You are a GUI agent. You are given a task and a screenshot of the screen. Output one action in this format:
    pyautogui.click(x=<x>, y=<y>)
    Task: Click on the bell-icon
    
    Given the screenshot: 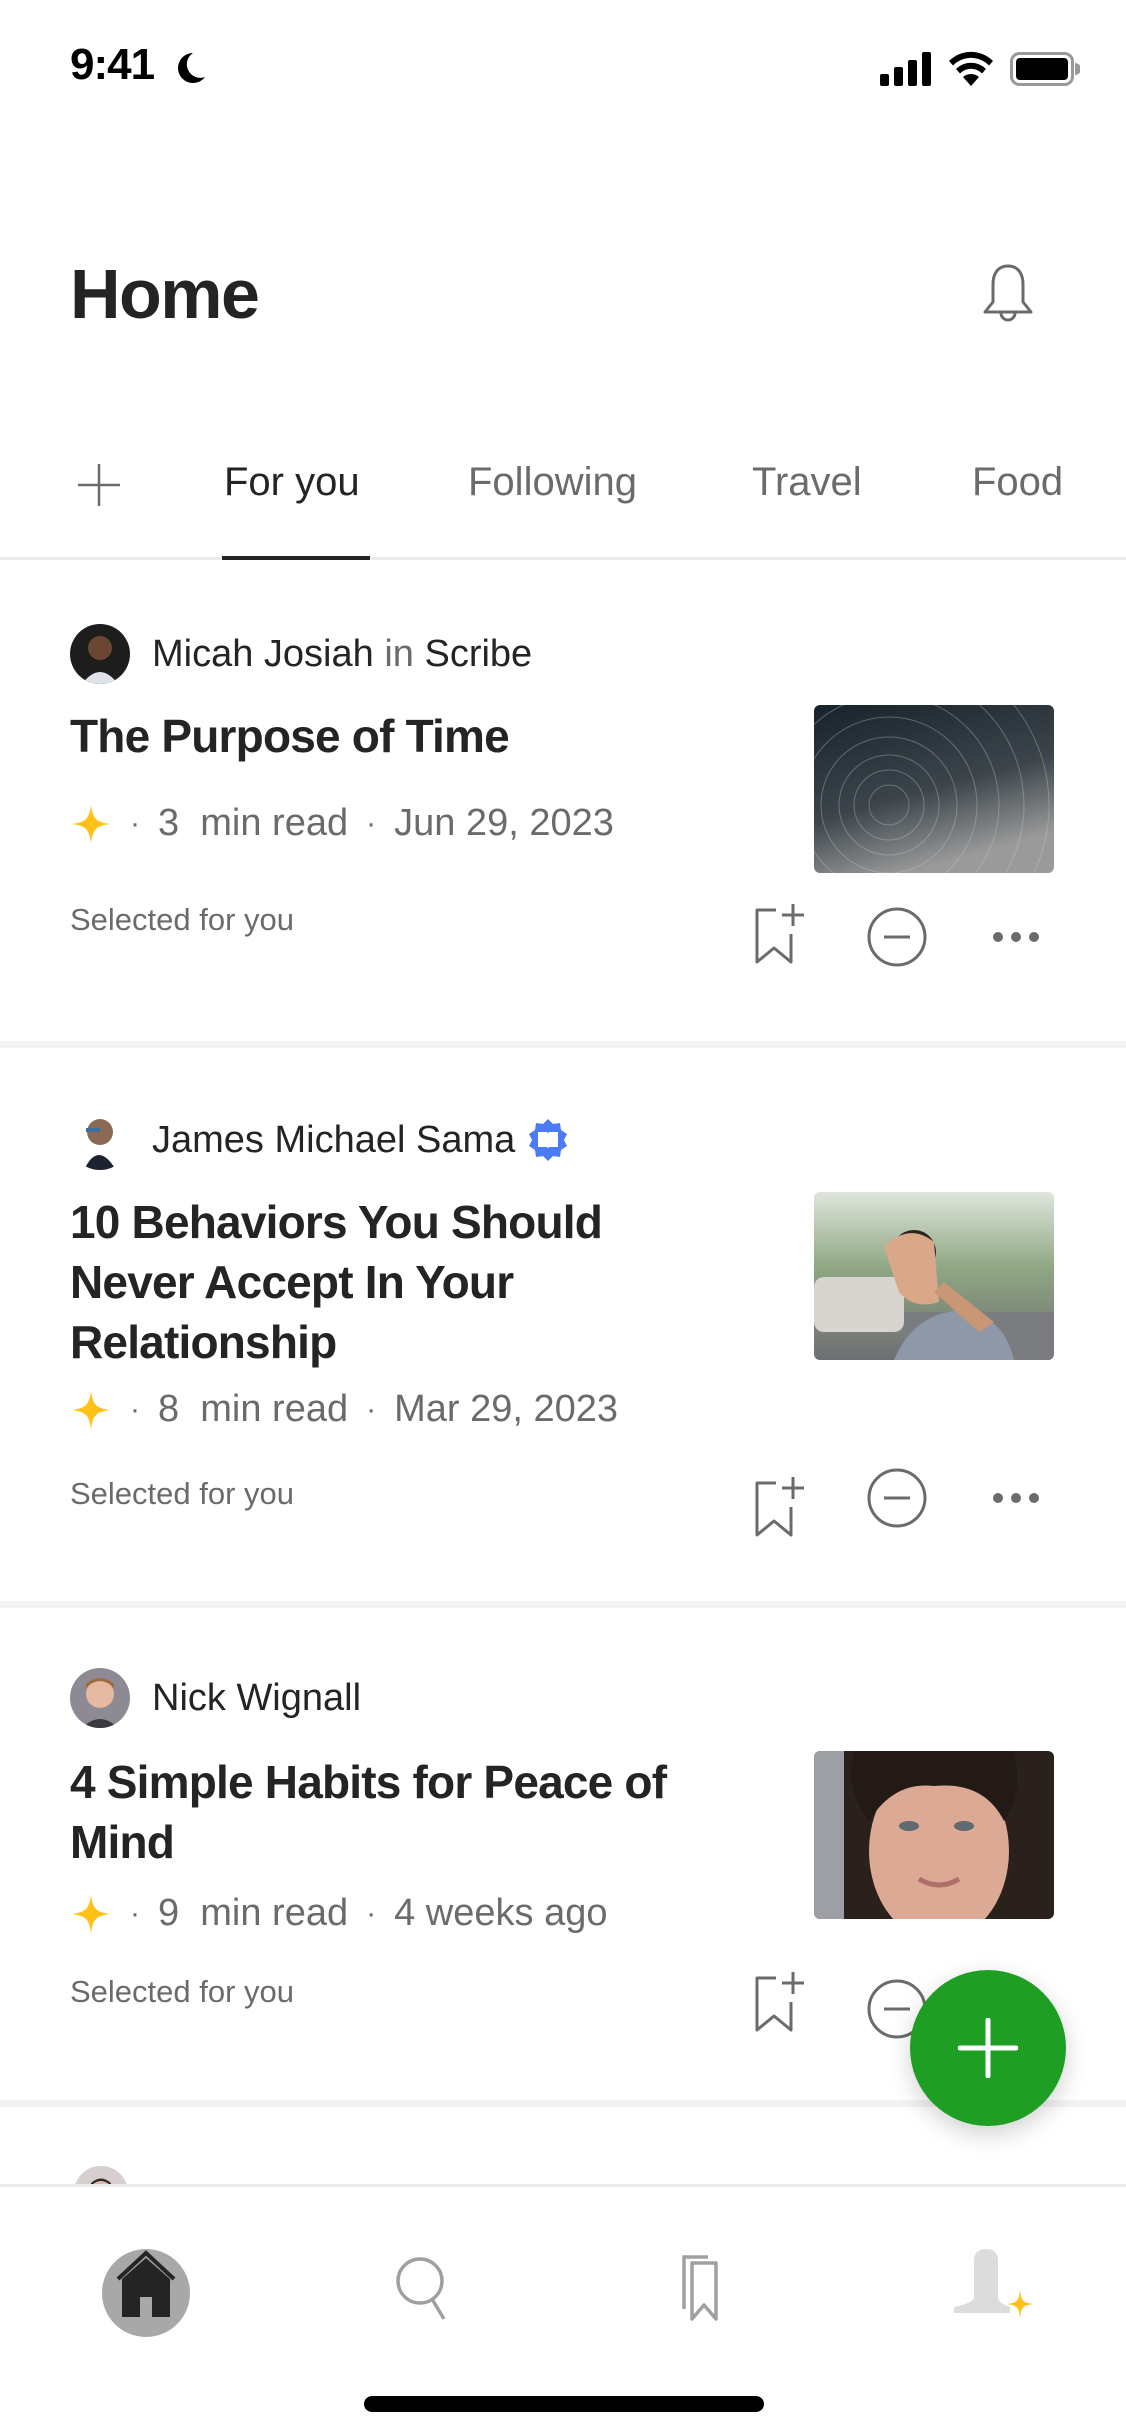 What is the action you would take?
    pyautogui.click(x=1008, y=293)
    